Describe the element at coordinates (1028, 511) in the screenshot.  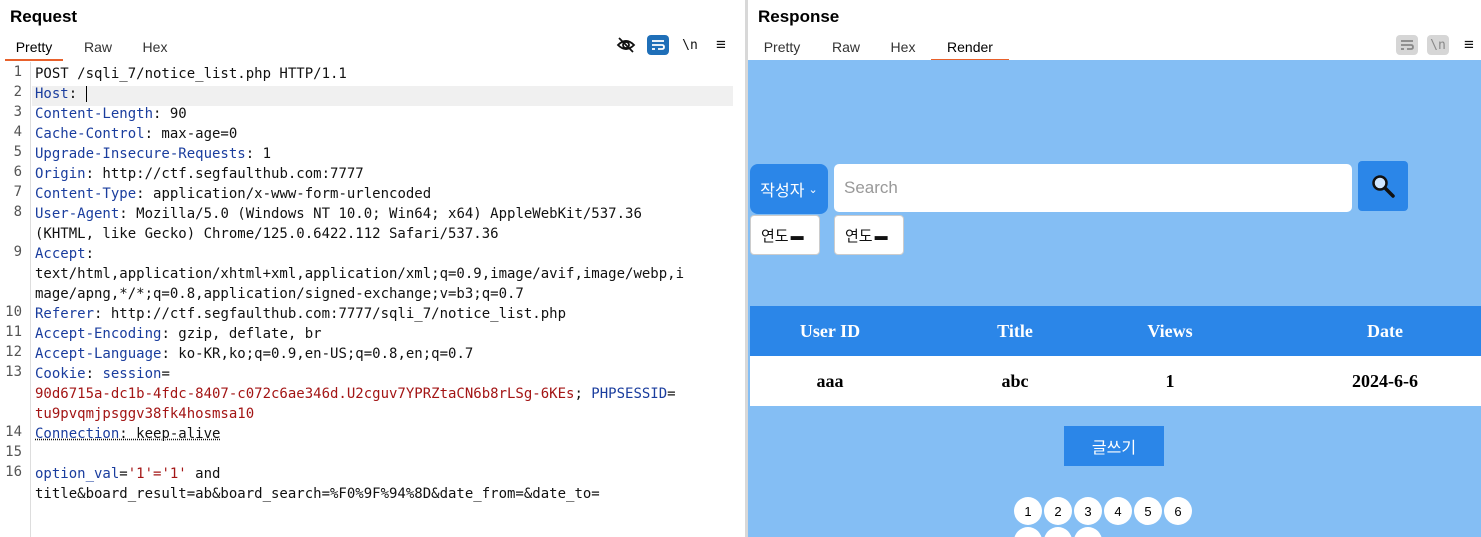
I see `page-link: 1` at that location.